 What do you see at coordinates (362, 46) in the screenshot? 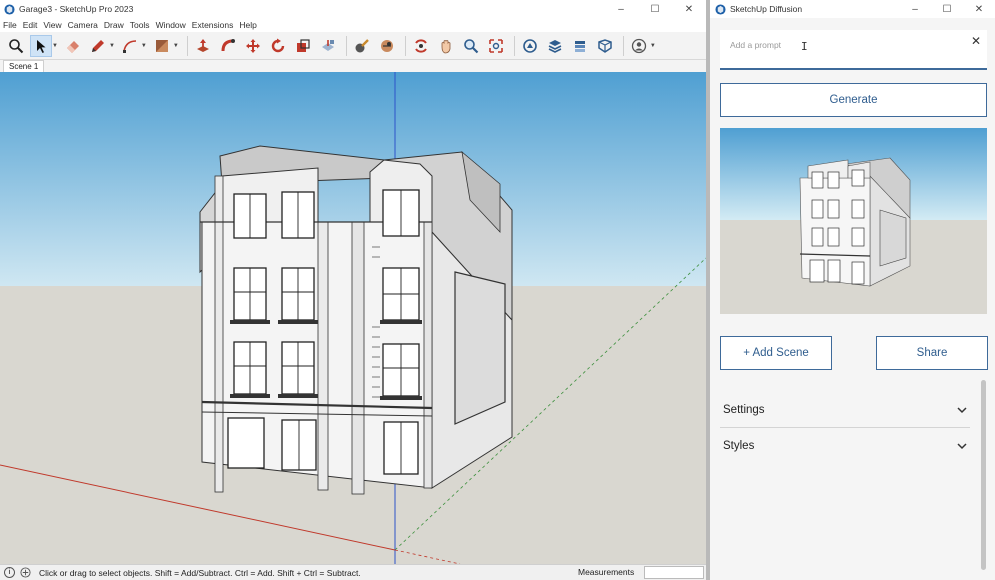
I see `tape-measure-icon` at bounding box center [362, 46].